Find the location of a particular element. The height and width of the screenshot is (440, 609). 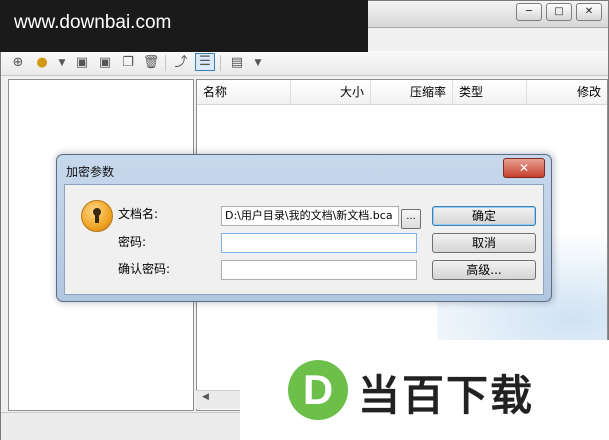

column-type: 类型 is located at coordinates (490, 92).